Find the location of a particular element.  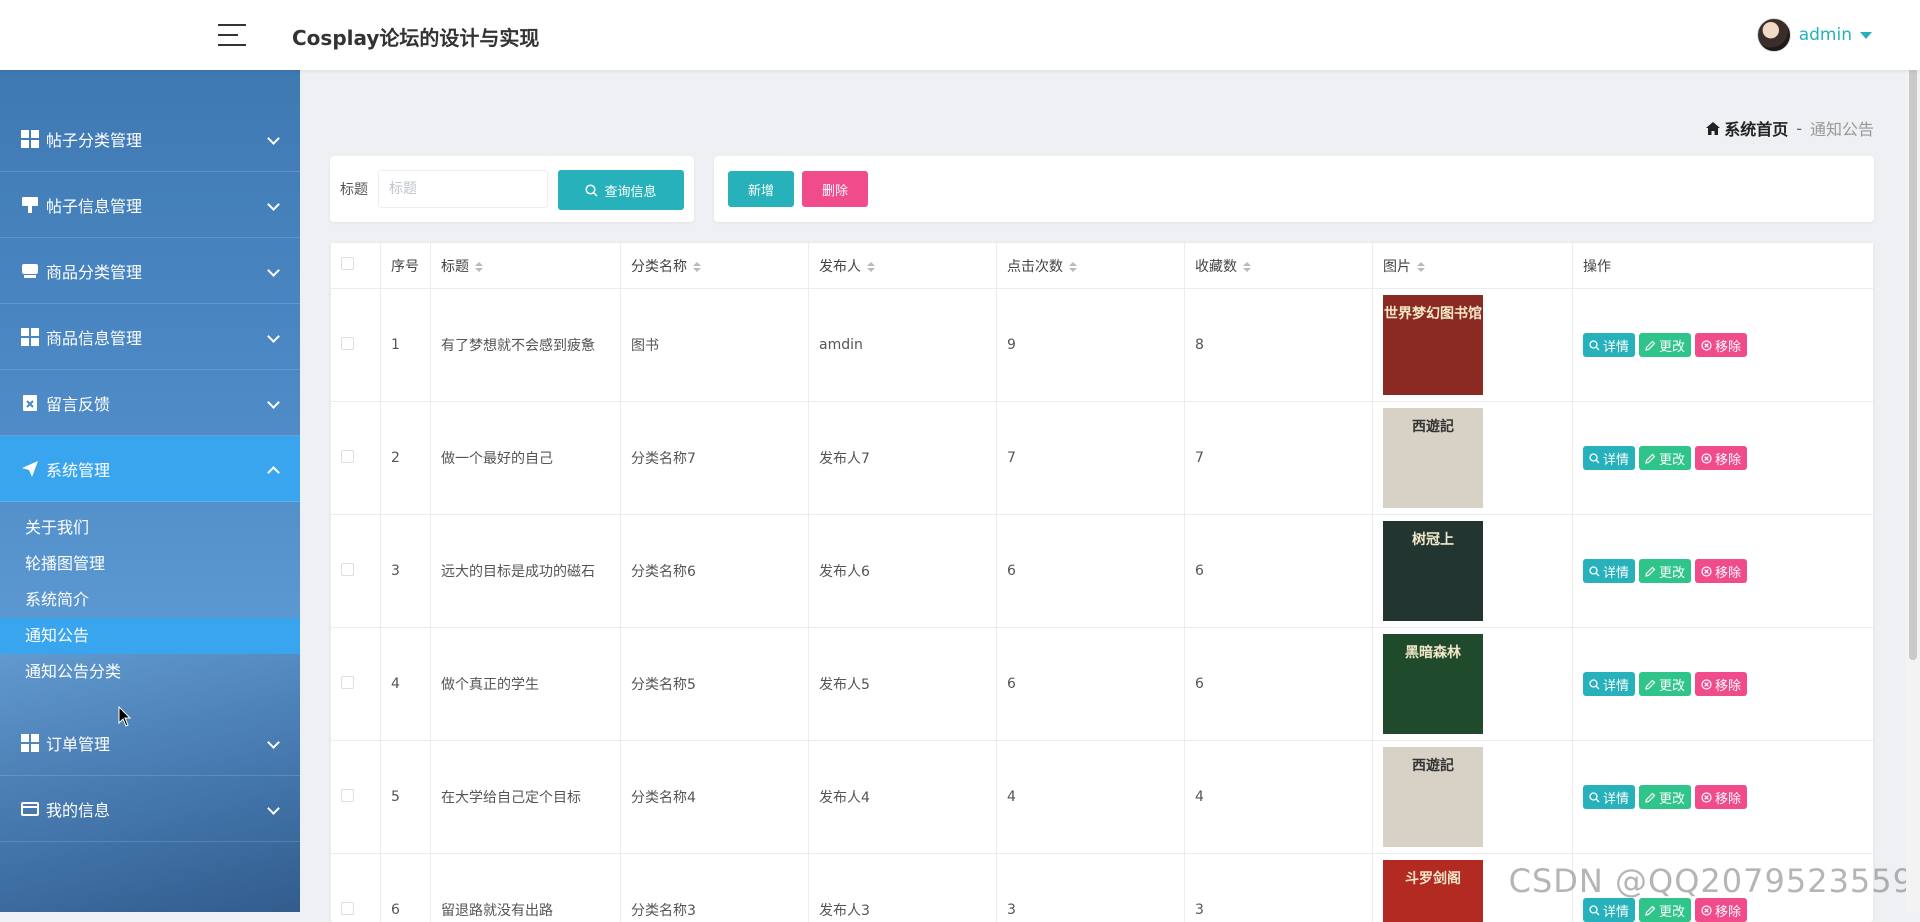

user-menu: admin is located at coordinates (1814, 35).